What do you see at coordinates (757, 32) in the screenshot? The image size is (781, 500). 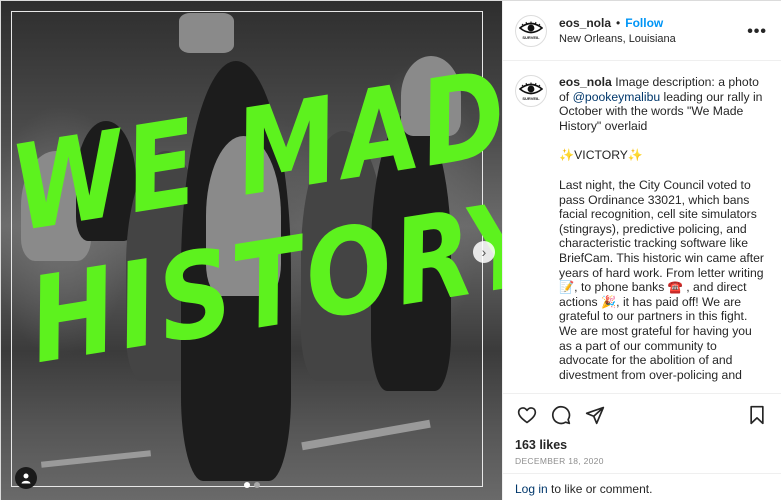 I see `more-options-icon: •••` at bounding box center [757, 32].